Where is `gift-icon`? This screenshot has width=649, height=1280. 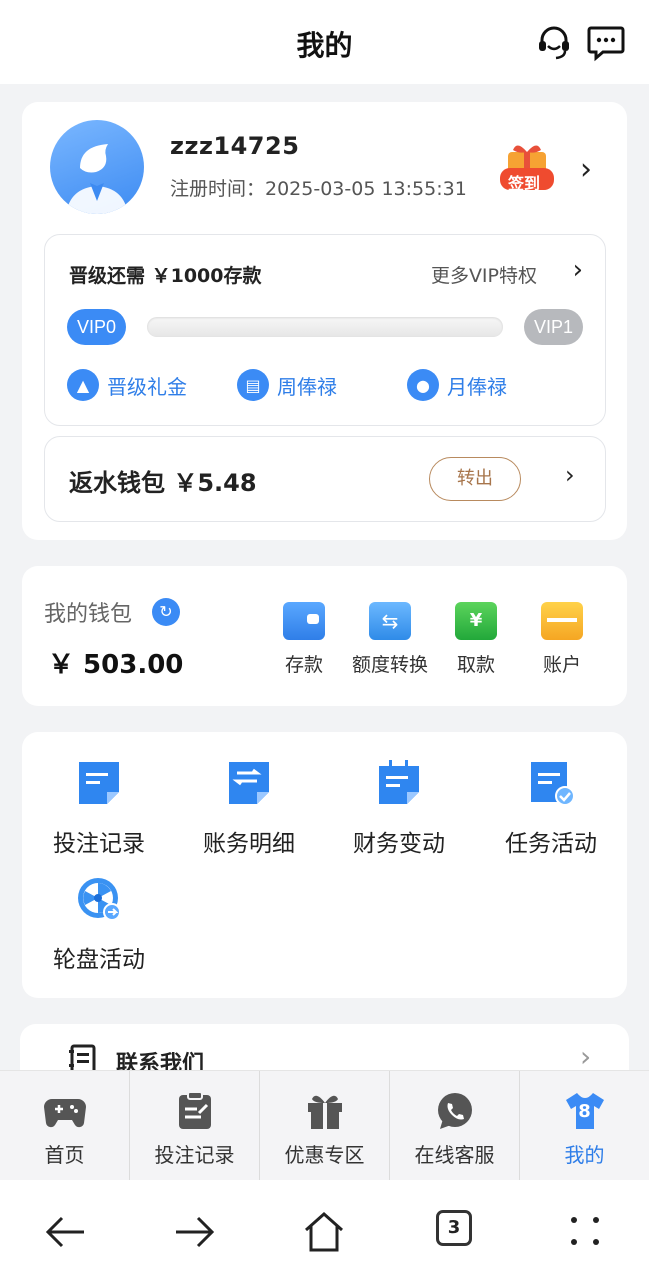
gift-icon is located at coordinates (325, 1111).